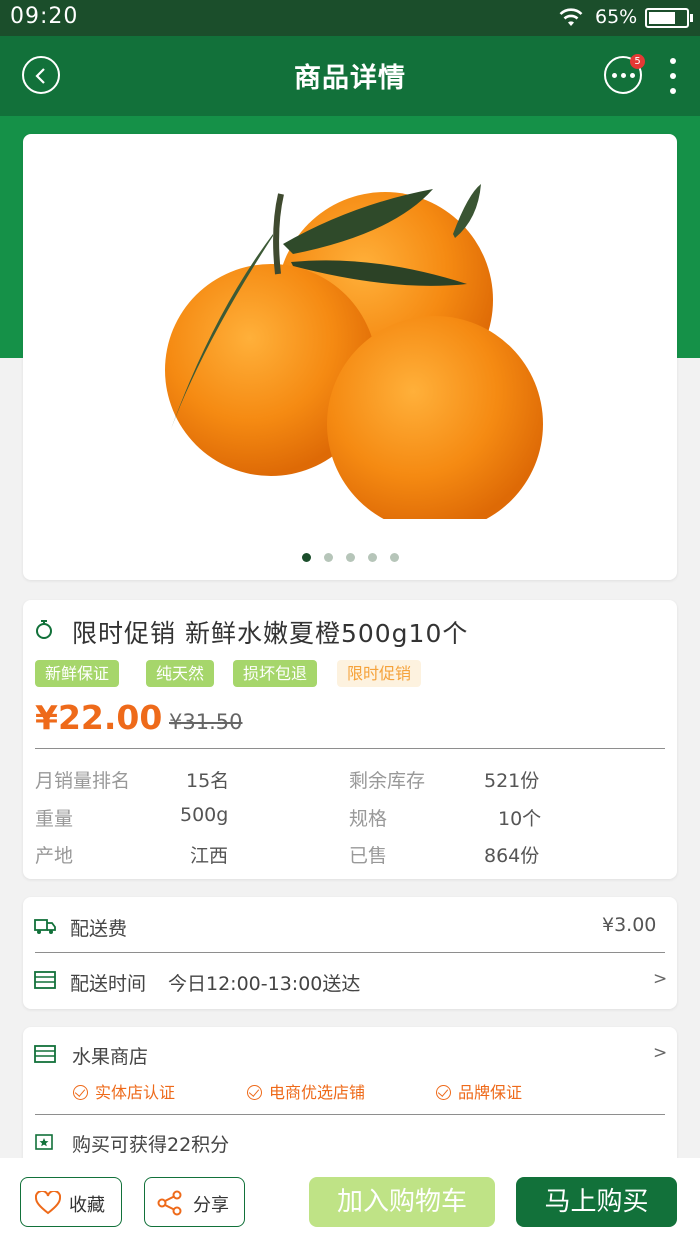  What do you see at coordinates (169, 1203) in the screenshot?
I see `share-icon` at bounding box center [169, 1203].